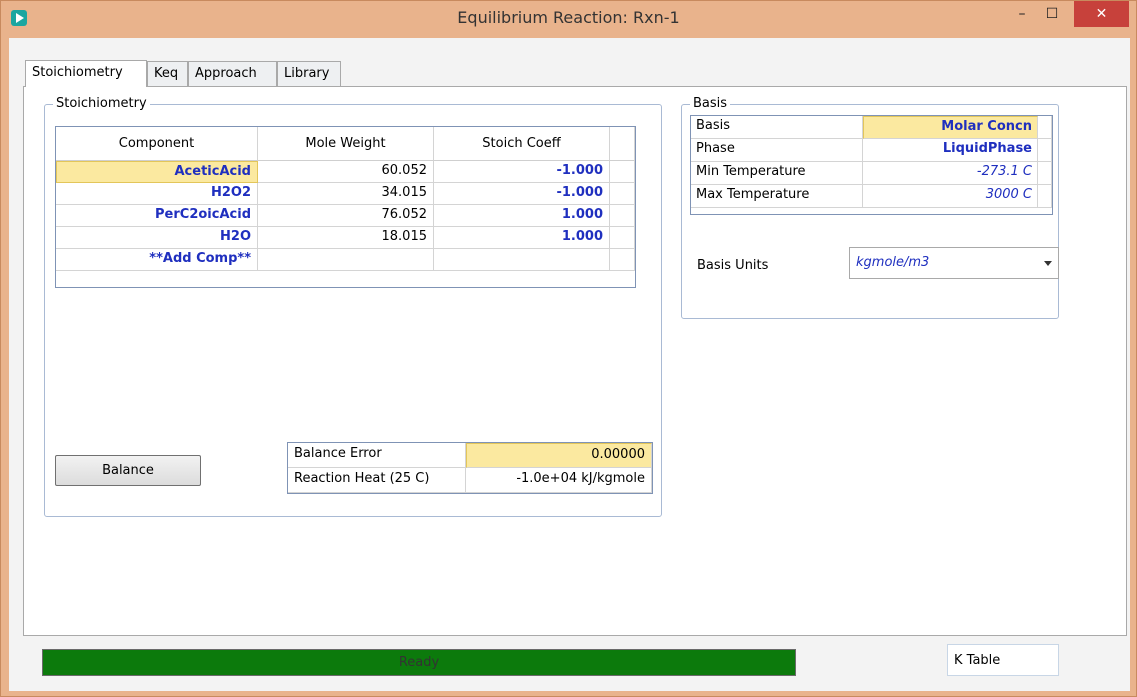  I want to click on title-bar: Equilibrium Reaction: Rxn-1 – ☐ ✕, so click(568, 19).